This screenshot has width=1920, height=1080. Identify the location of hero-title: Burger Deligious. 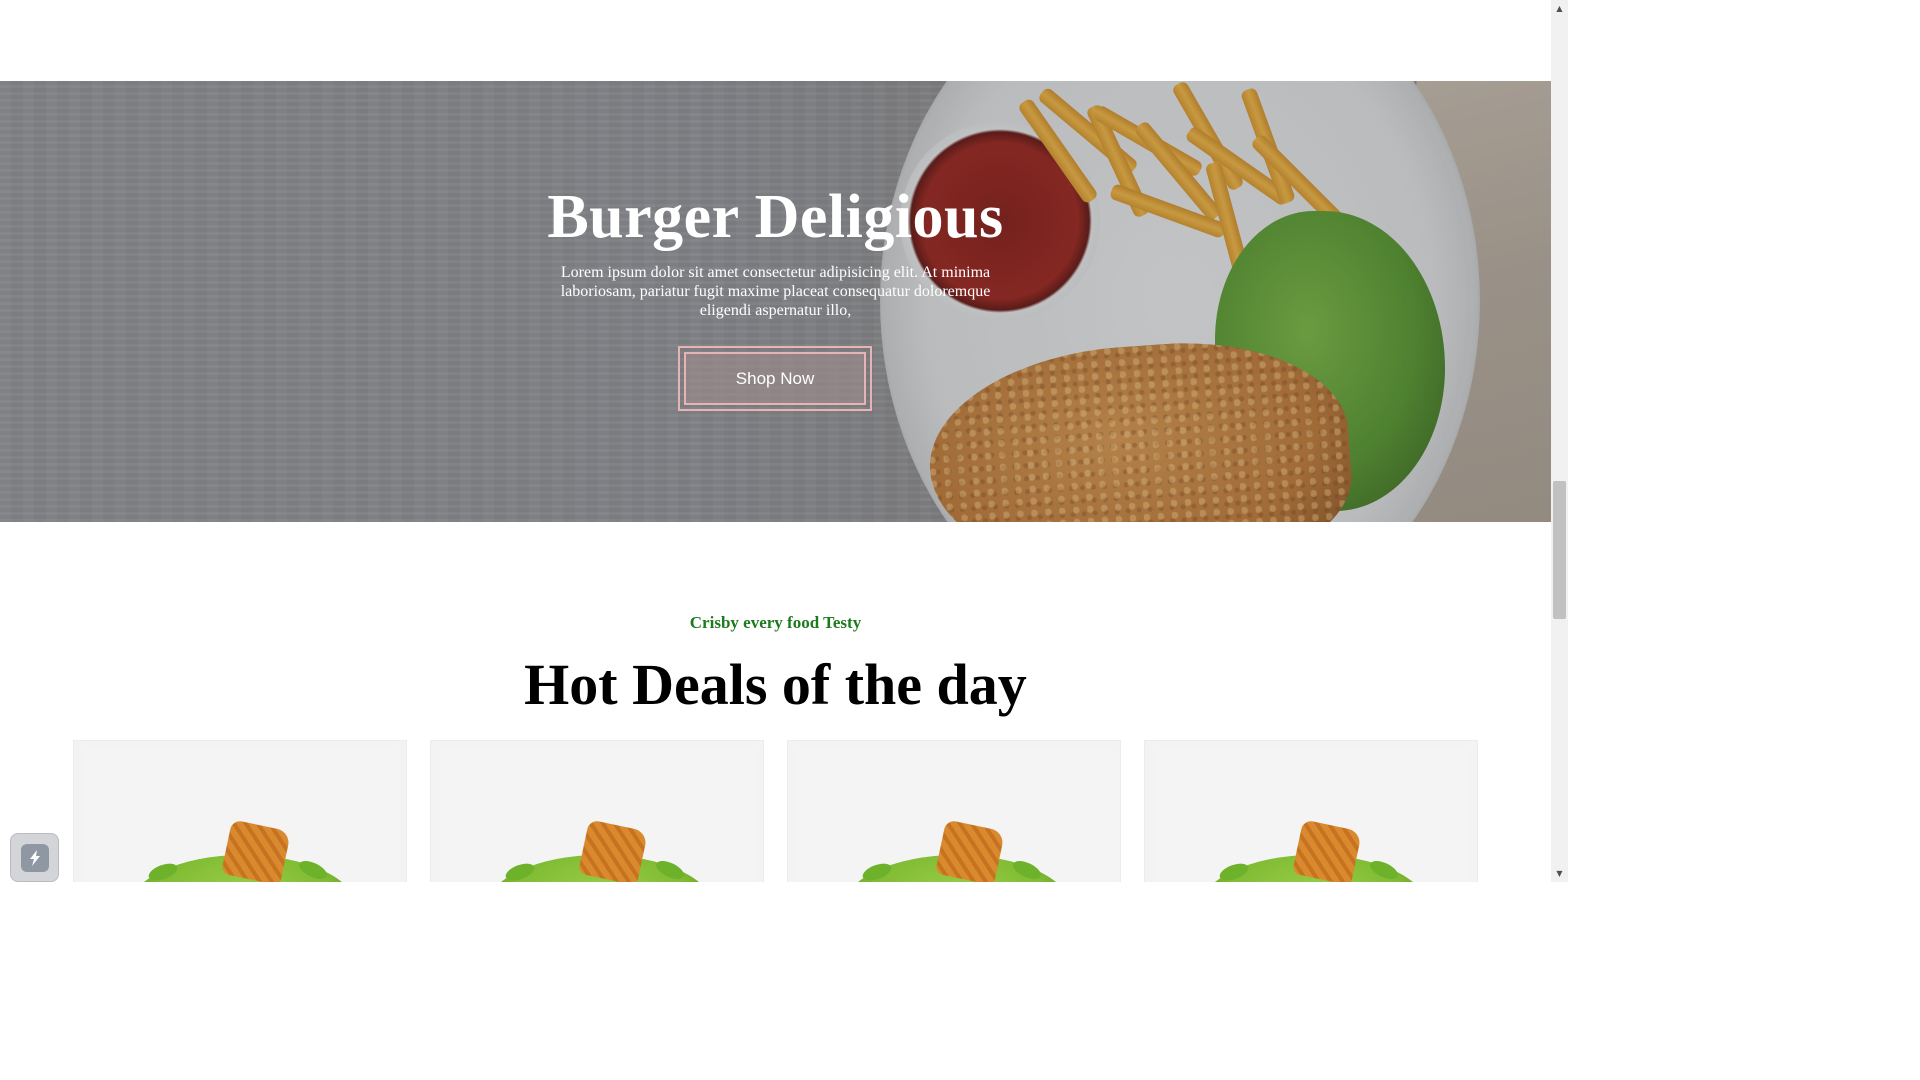
(775, 217).